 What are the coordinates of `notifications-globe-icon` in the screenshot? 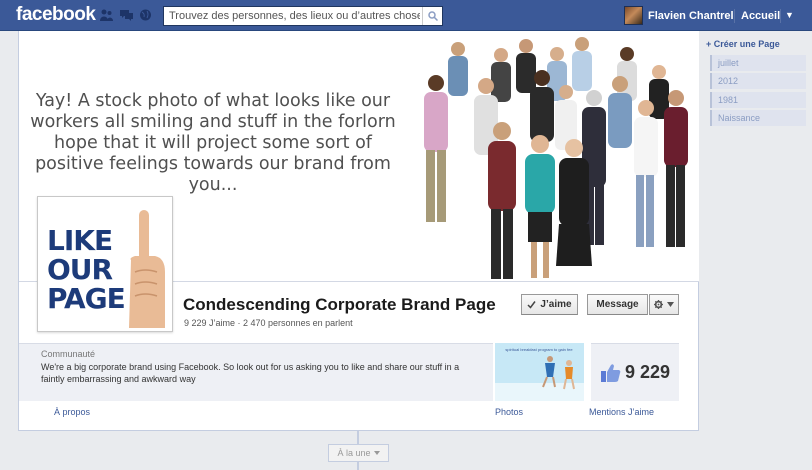 It's located at (145, 15).